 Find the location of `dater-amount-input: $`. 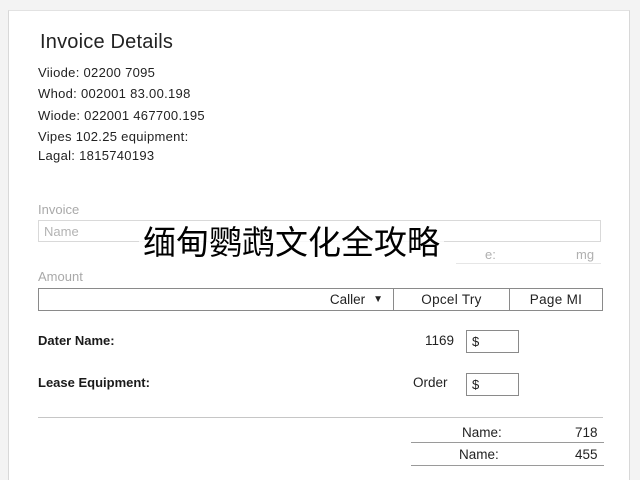

dater-amount-input: $ is located at coordinates (492, 341).